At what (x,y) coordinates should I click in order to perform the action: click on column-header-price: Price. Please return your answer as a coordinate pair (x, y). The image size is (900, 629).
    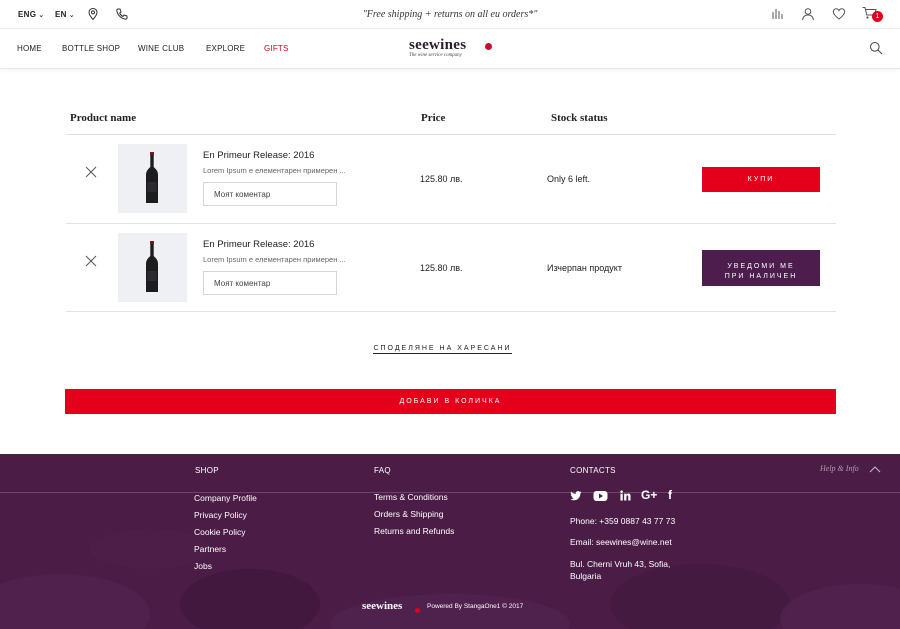
    Looking at the image, I should click on (433, 118).